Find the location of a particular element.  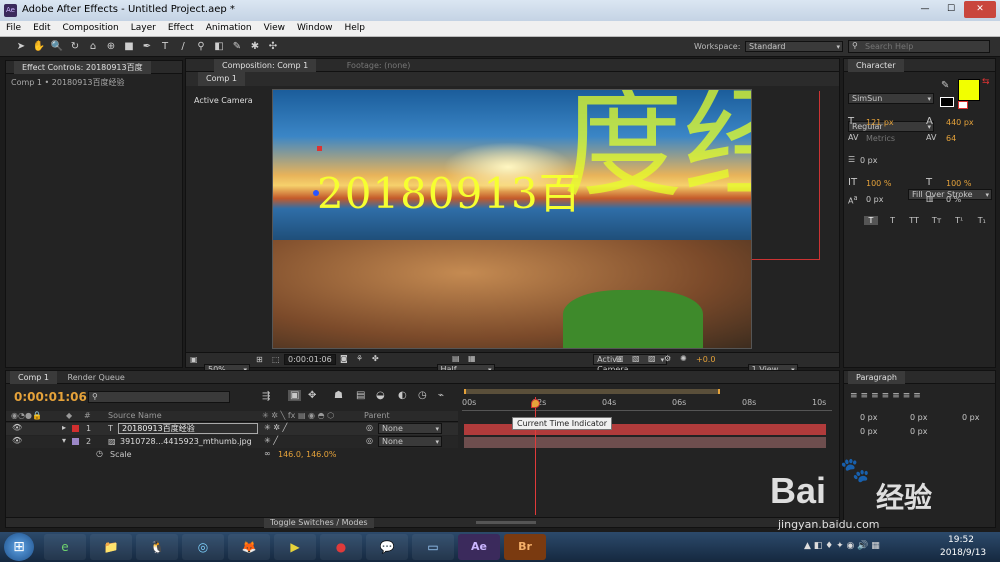

search-help-box: ⚲ is located at coordinates (919, 46).